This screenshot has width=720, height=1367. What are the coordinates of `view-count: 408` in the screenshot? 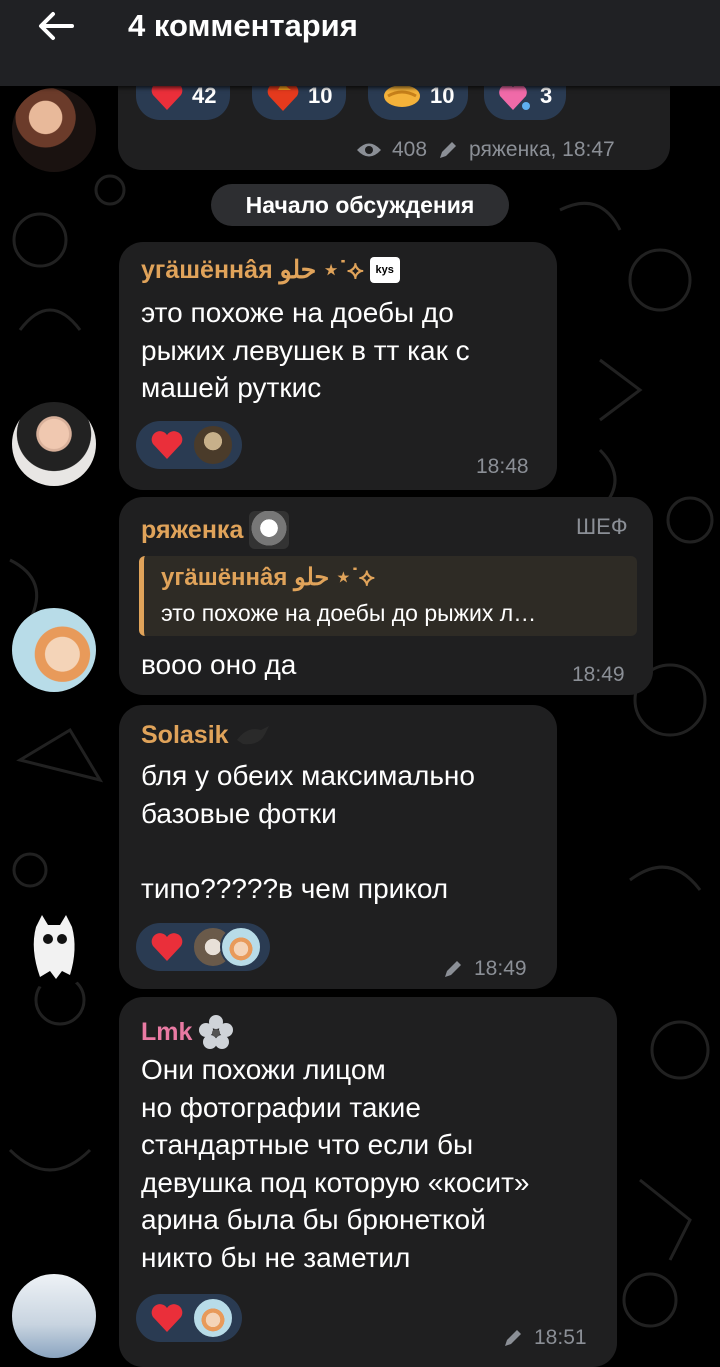 It's located at (410, 149).